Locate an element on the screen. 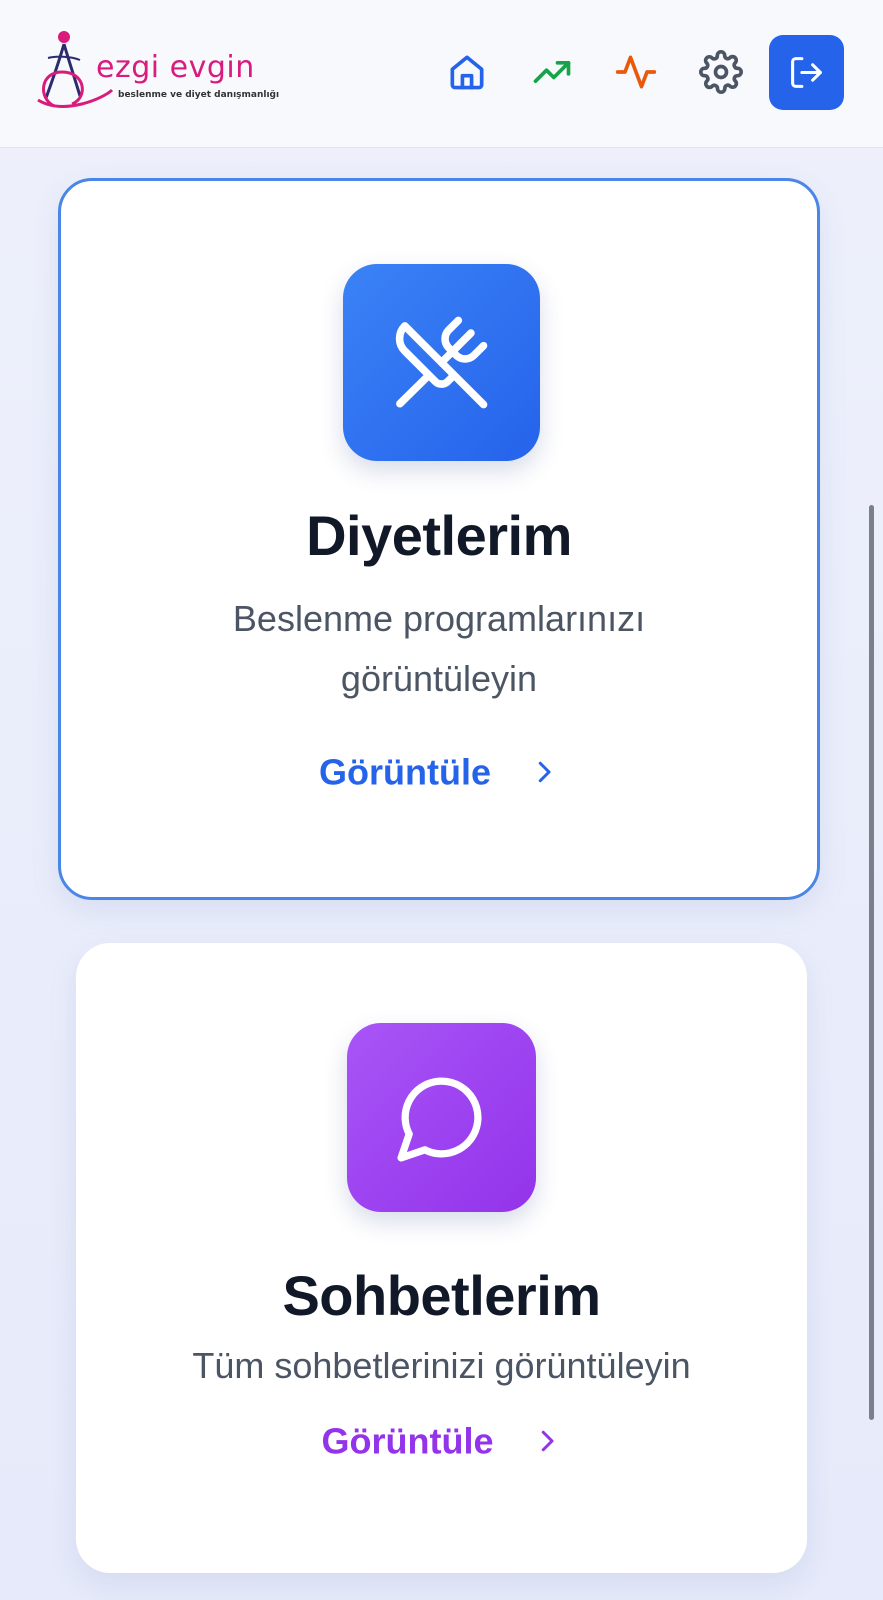 This screenshot has height=1600, width=883. scrollbar is located at coordinates (871, 962).